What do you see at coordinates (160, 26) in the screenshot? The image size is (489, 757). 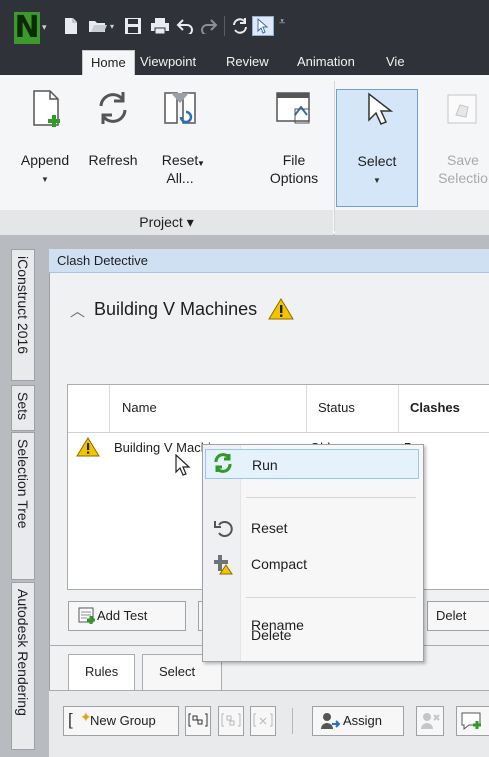 I see `print-icon` at bounding box center [160, 26].